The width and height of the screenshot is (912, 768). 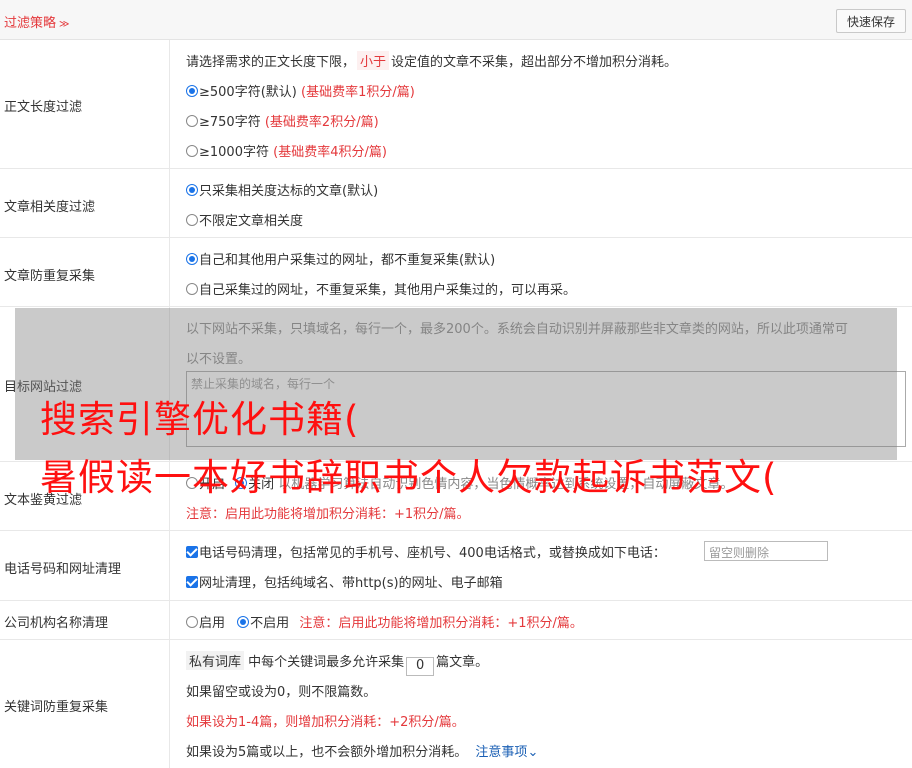 What do you see at coordinates (456, 20) in the screenshot?
I see `filter-header: 过滤策略 ≫ 快速保存` at bounding box center [456, 20].